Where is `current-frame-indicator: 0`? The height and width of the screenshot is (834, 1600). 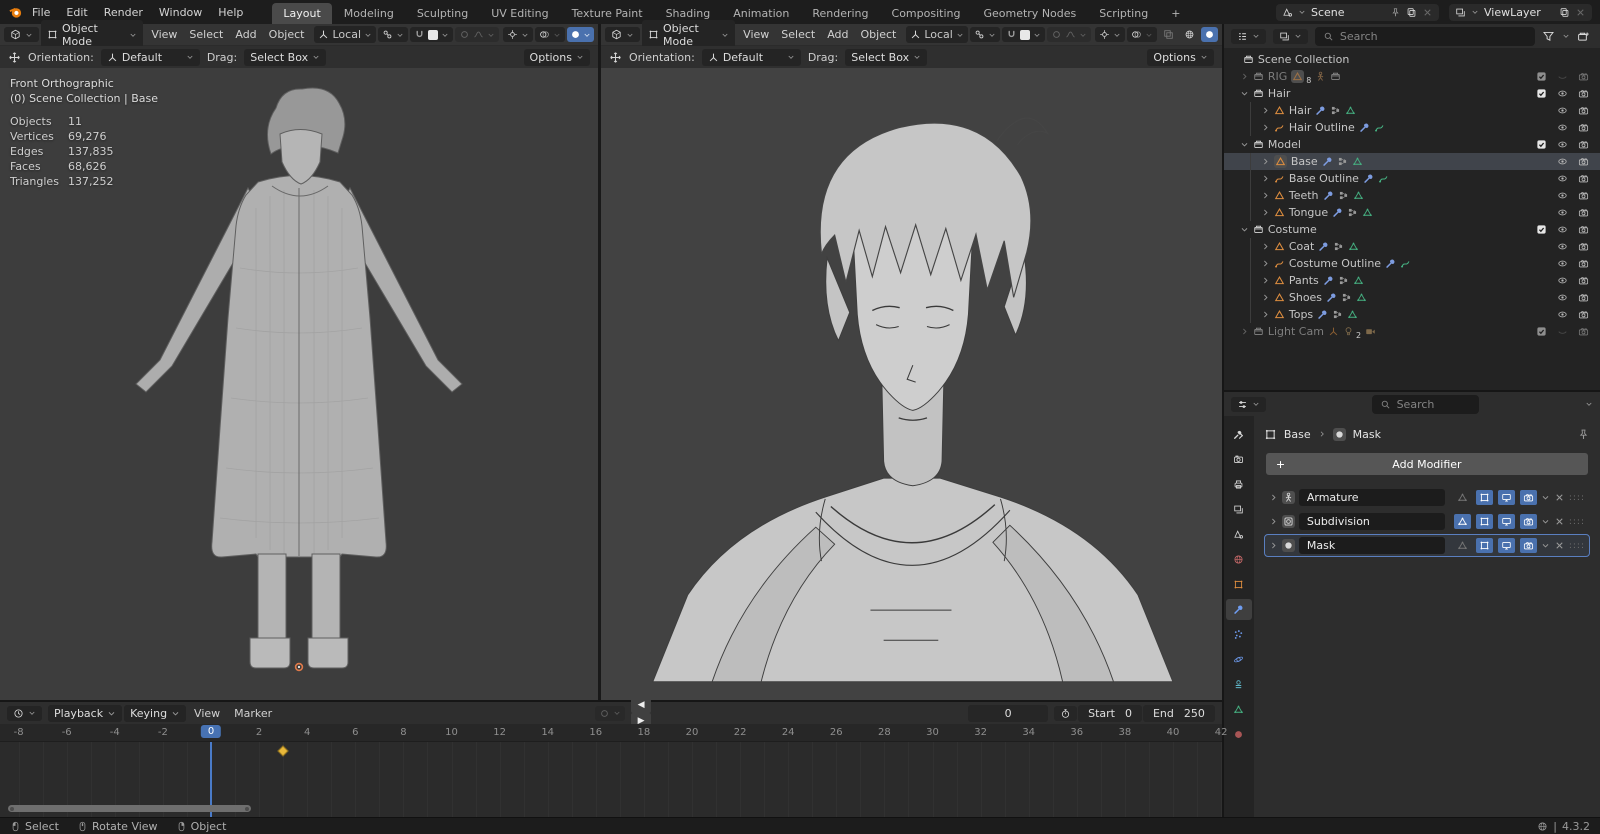
current-frame-indicator: 0 is located at coordinates (211, 731).